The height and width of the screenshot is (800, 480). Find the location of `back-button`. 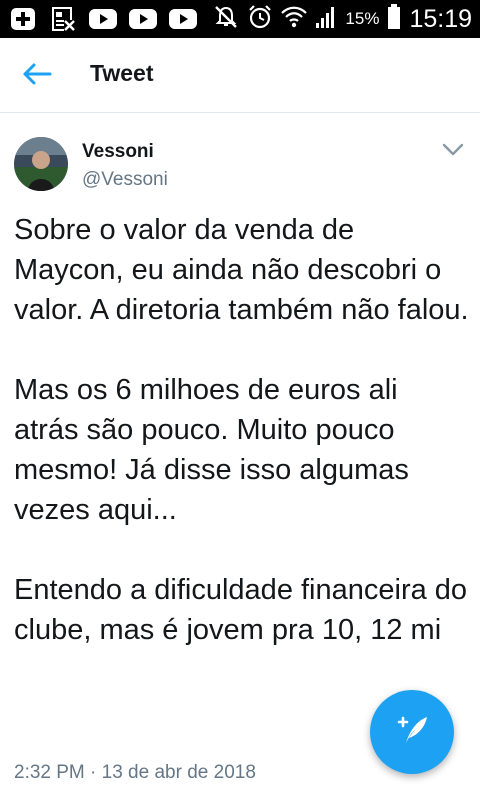

back-button is located at coordinates (37, 76).